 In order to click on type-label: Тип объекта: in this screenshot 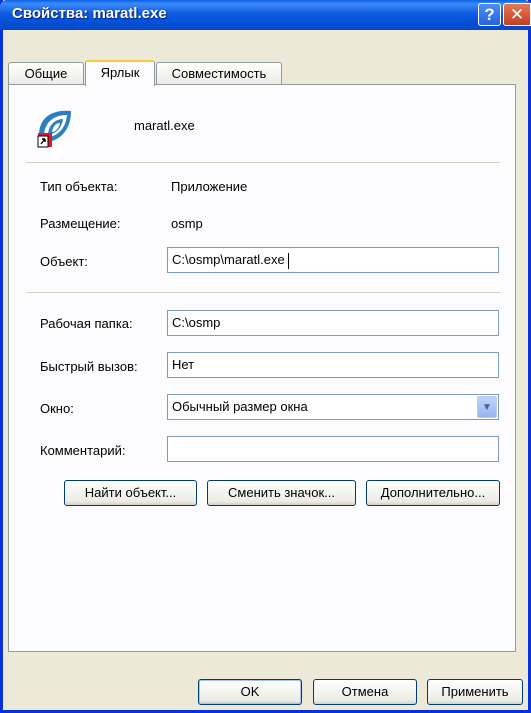, I will do `click(79, 186)`.